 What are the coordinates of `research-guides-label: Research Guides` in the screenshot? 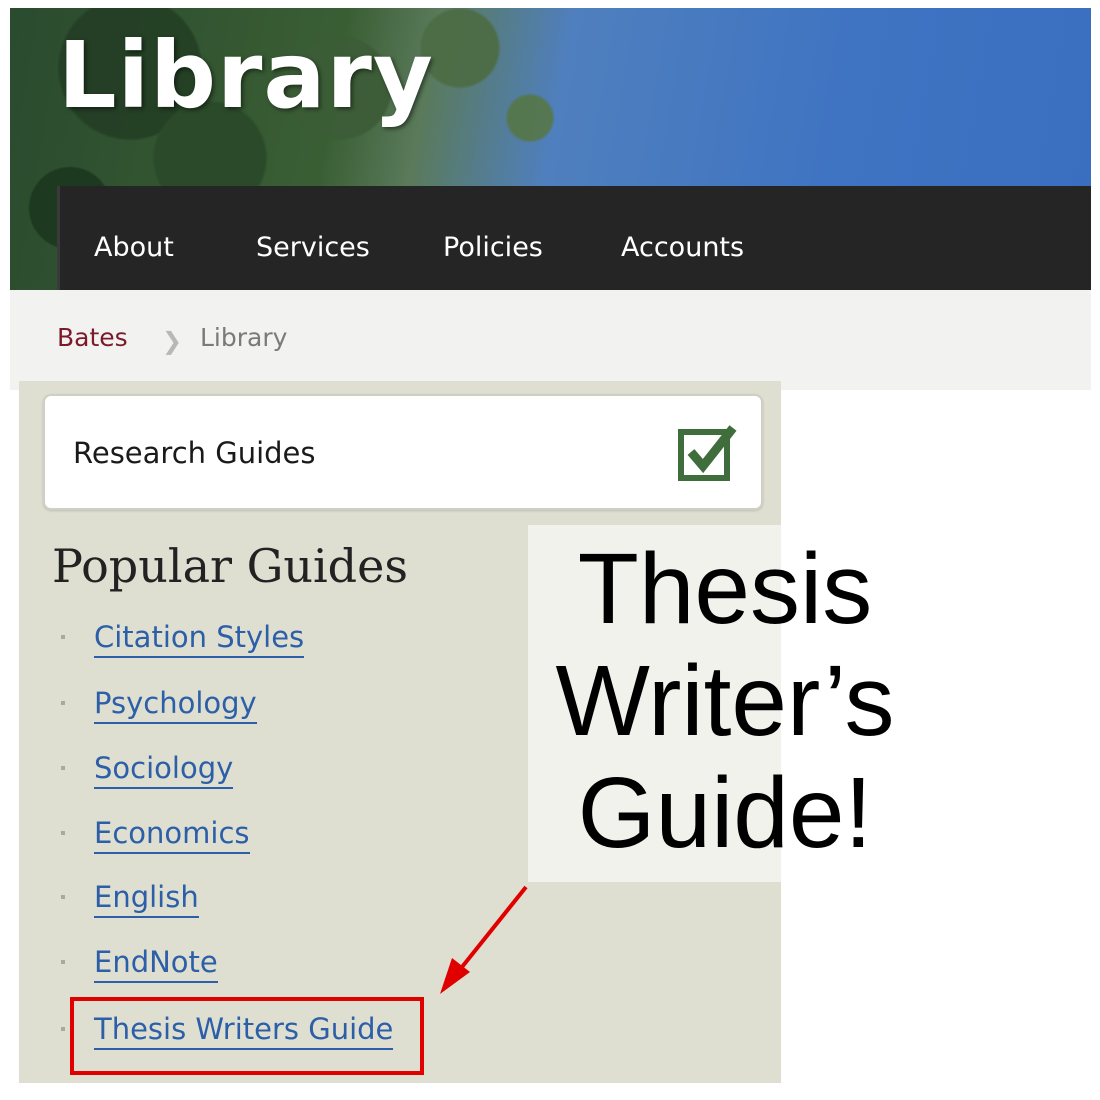 It's located at (194, 453).